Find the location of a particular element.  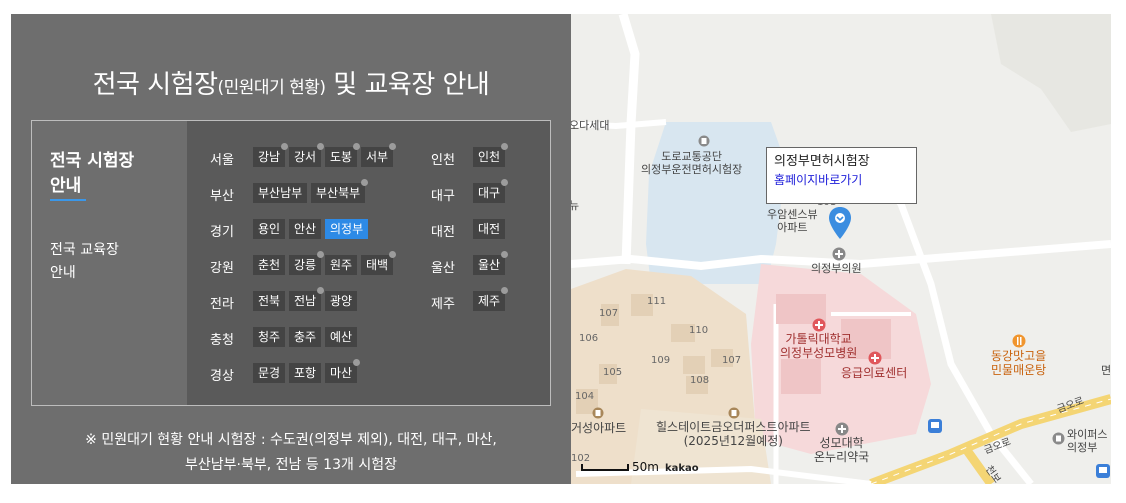

site-chip: 안산 is located at coordinates (305, 229).